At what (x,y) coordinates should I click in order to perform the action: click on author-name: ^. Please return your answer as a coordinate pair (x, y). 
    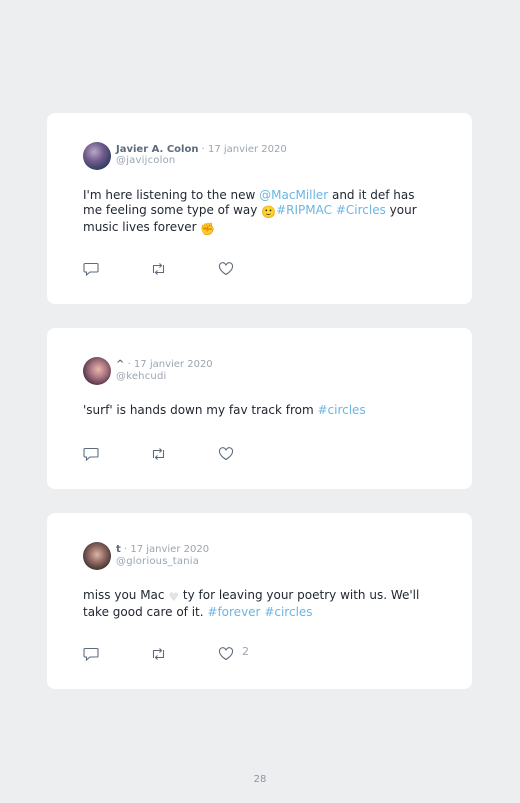
    Looking at the image, I should click on (120, 364).